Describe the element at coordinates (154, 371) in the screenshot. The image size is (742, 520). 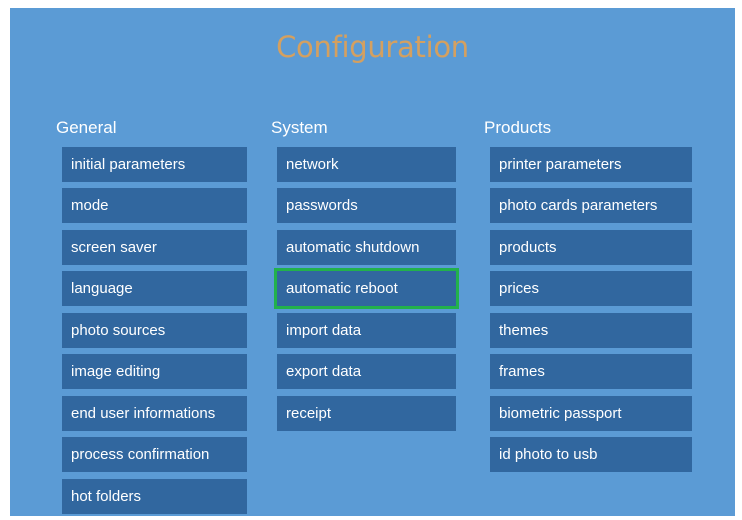
I see `menu-button-image-editing: image editing` at that location.